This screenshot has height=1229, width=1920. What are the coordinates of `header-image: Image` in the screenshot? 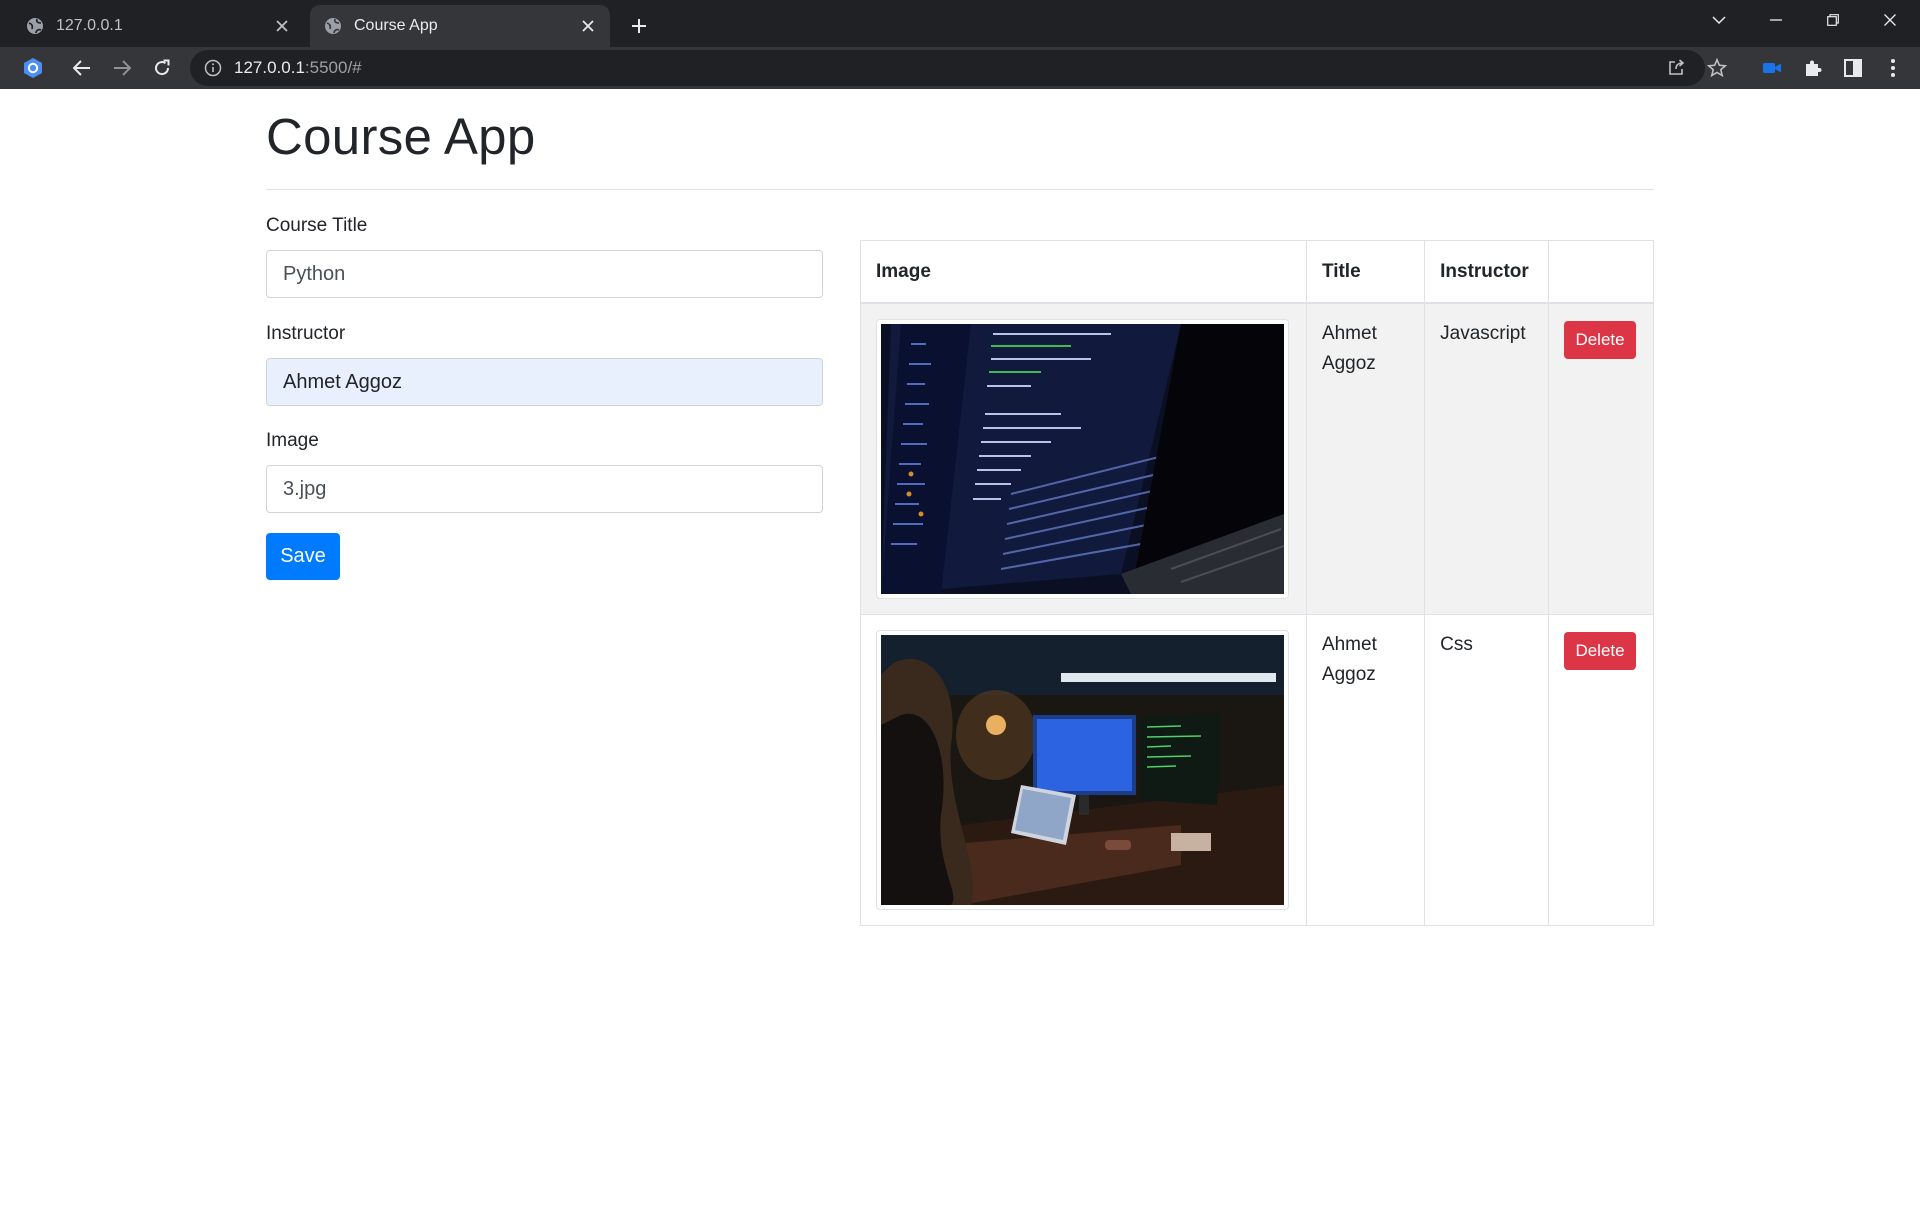 It's located at (1083, 272).